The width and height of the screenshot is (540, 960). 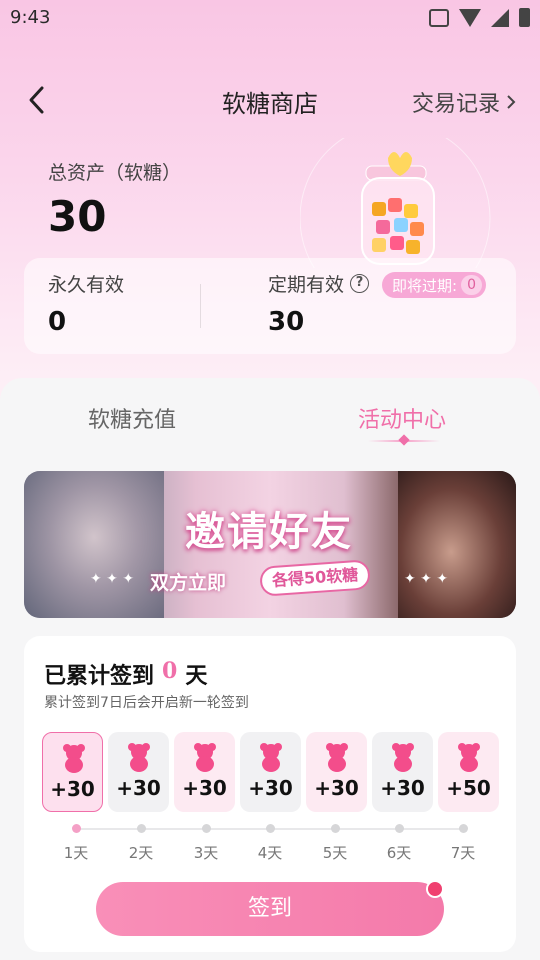 I want to click on expiring-count: 0, so click(x=471, y=285).